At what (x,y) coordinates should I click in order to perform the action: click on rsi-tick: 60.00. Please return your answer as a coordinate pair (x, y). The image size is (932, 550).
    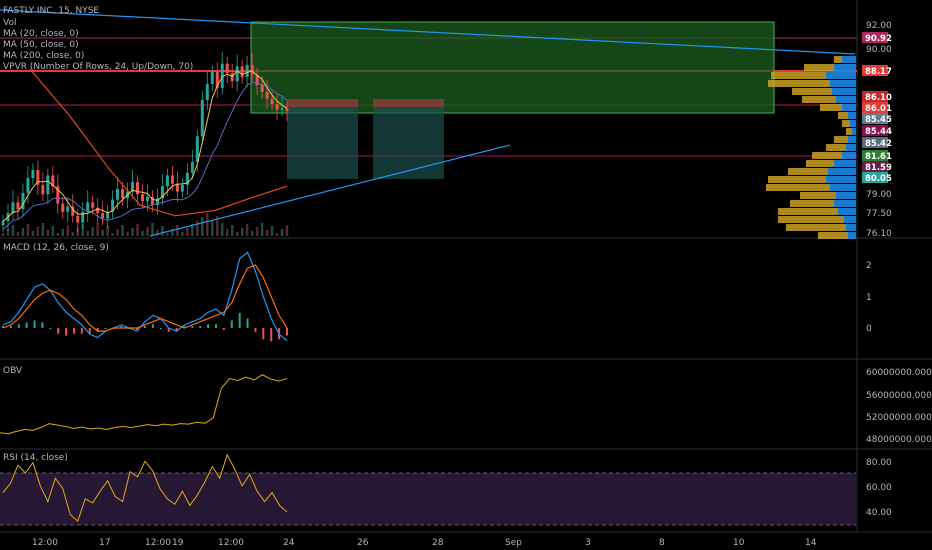
    Looking at the image, I should click on (879, 488).